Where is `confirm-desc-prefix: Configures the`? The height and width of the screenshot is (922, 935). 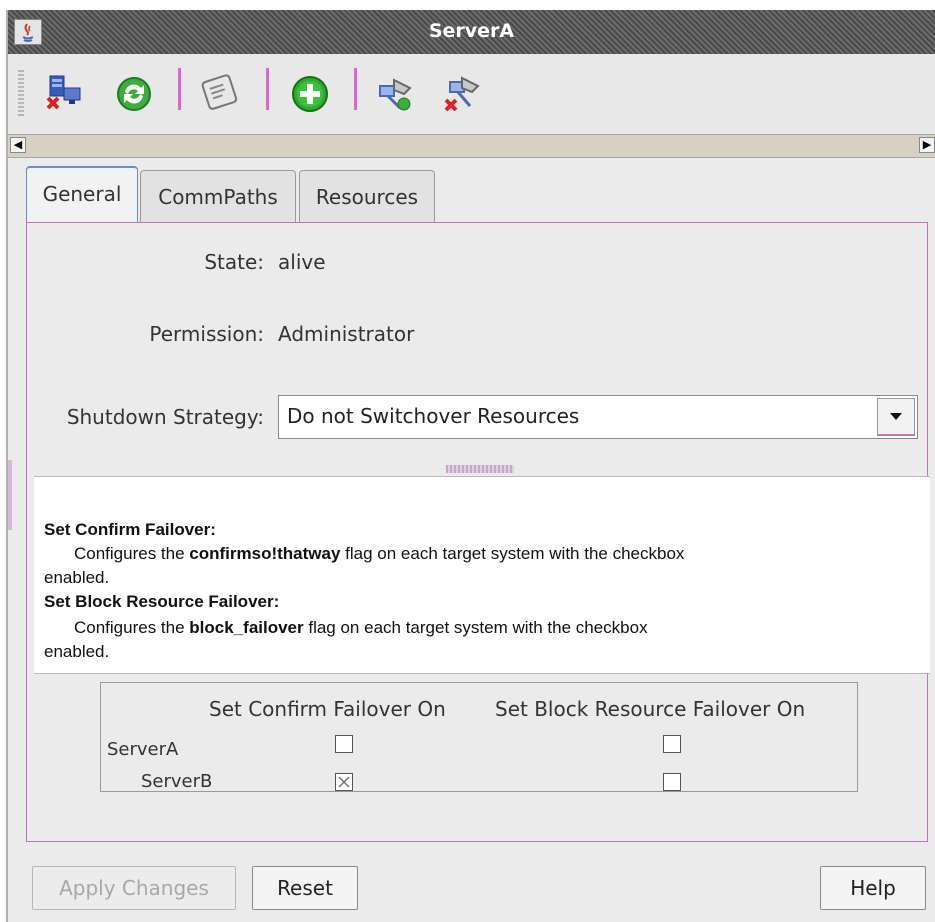
confirm-desc-prefix: Configures the is located at coordinates (132, 553).